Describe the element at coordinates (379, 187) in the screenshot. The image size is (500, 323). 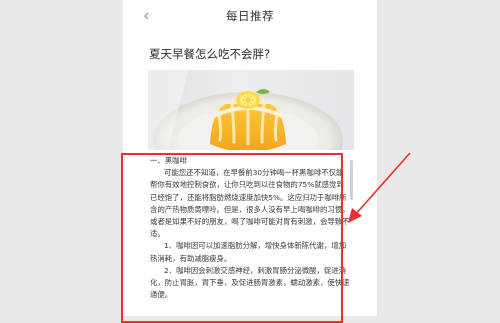
I see `annotation-arrow-icon` at that location.